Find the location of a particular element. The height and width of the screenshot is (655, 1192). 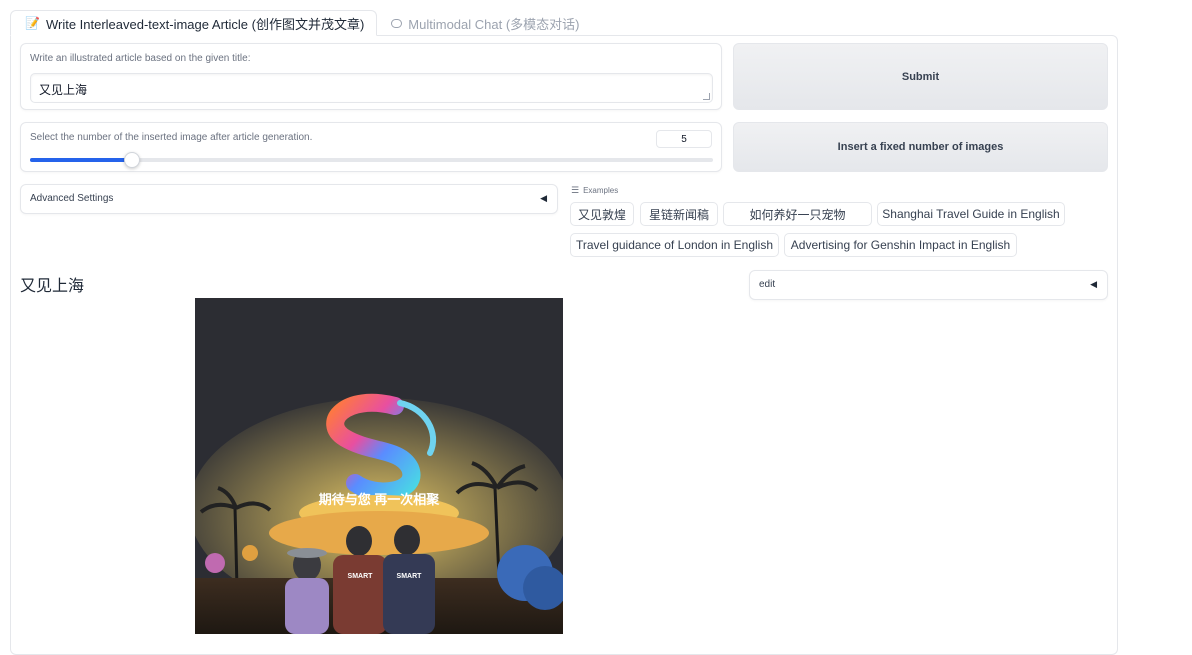

slider-fill is located at coordinates (81, 160).